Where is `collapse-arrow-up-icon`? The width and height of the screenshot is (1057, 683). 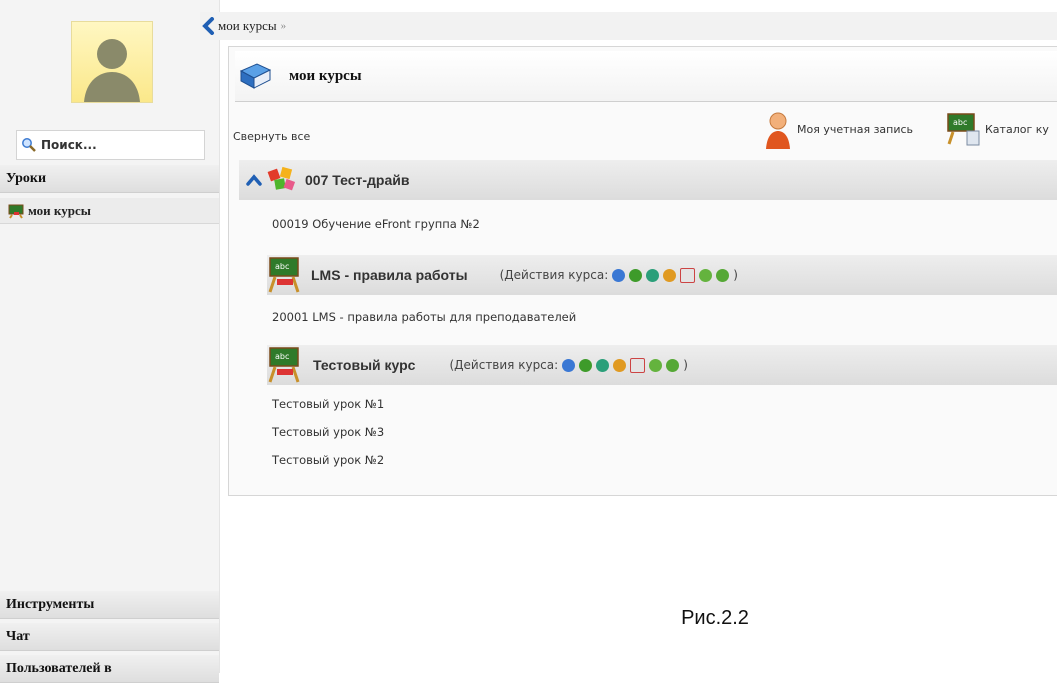
collapse-arrow-up-icon is located at coordinates (254, 180).